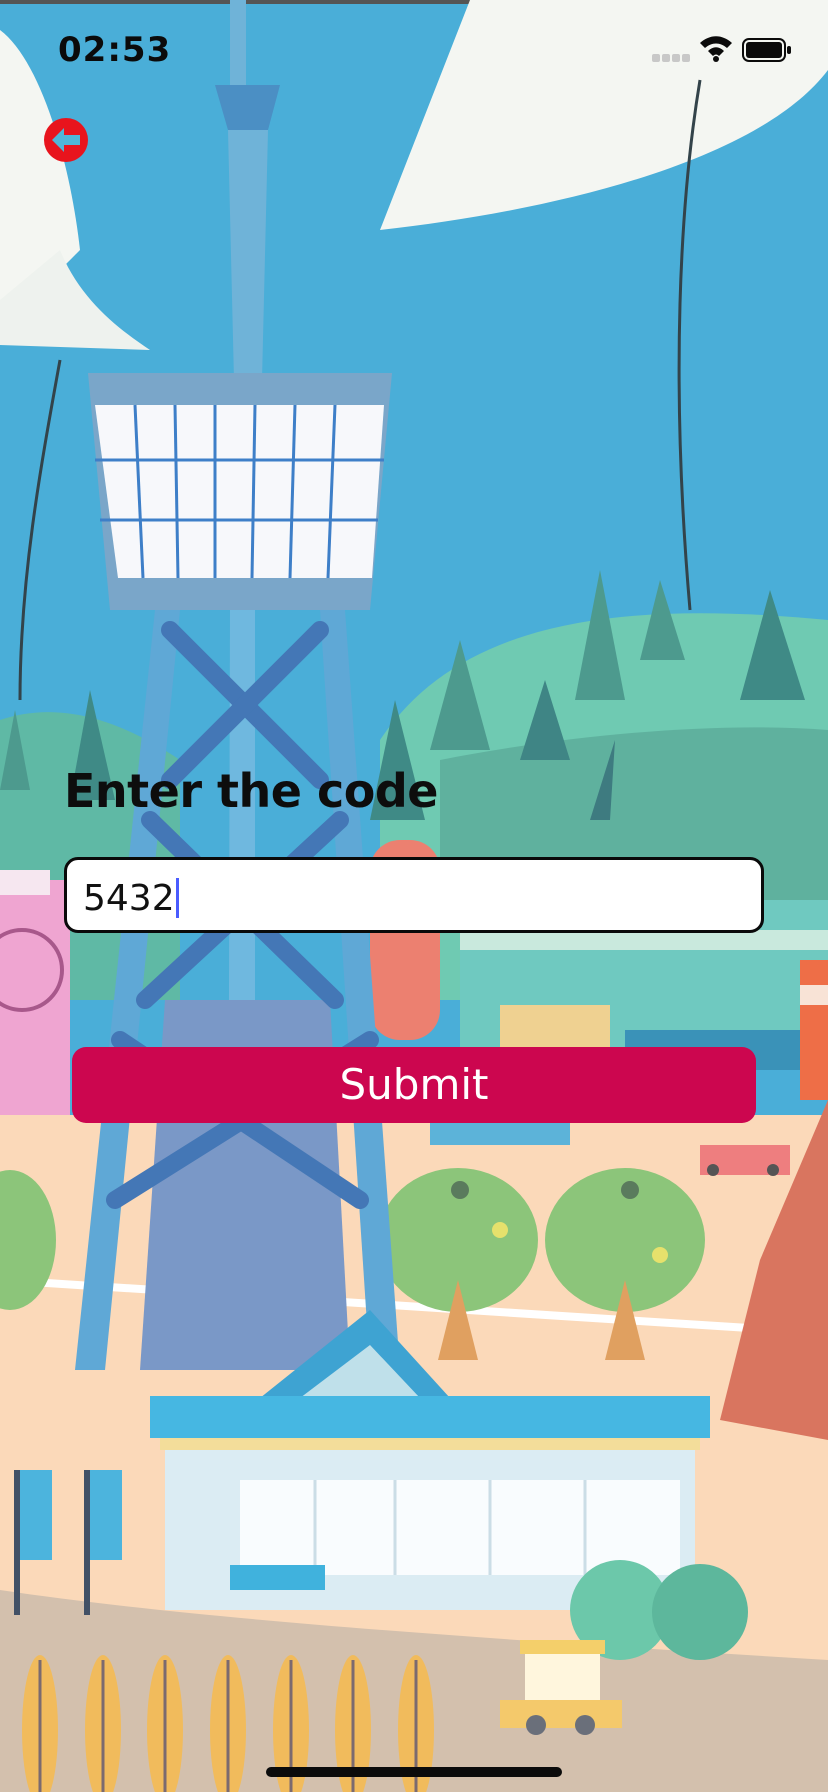  What do you see at coordinates (414, 50) in the screenshot?
I see `status-bar: 02:53` at bounding box center [414, 50].